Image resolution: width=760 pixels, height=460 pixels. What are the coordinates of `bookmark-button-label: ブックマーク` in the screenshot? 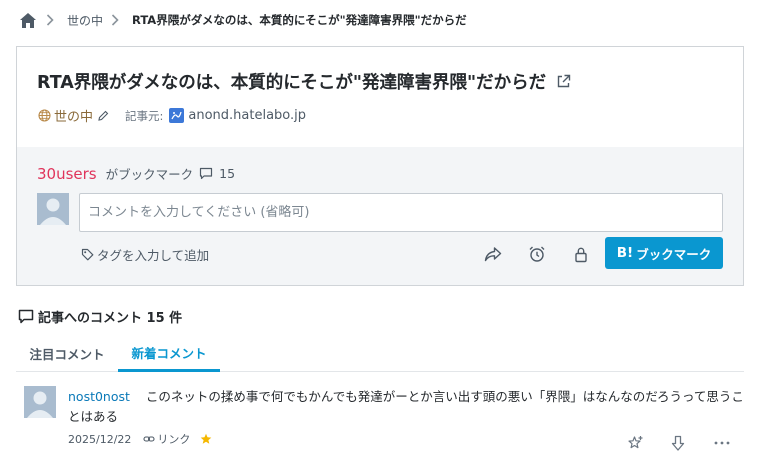 It's located at (674, 254).